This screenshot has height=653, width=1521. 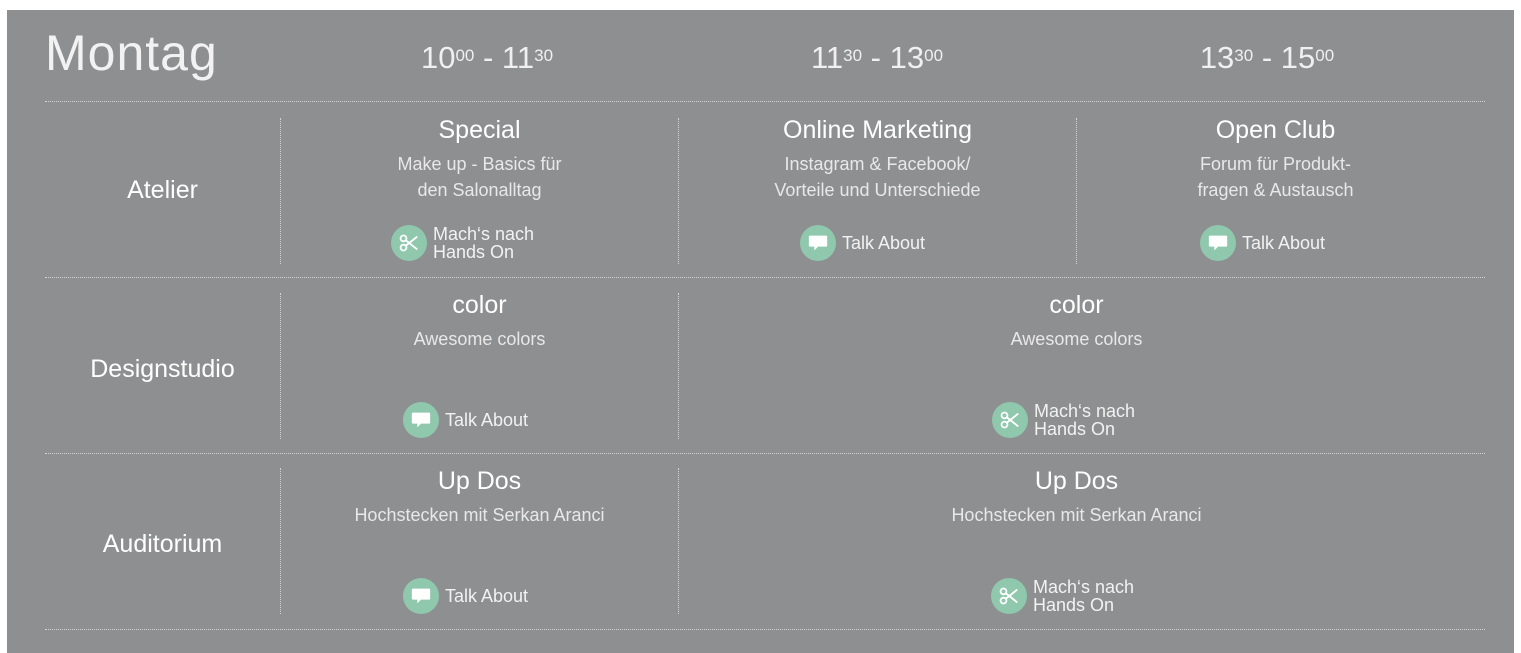 What do you see at coordinates (1275, 130) in the screenshot?
I see `session-title: Open Club` at bounding box center [1275, 130].